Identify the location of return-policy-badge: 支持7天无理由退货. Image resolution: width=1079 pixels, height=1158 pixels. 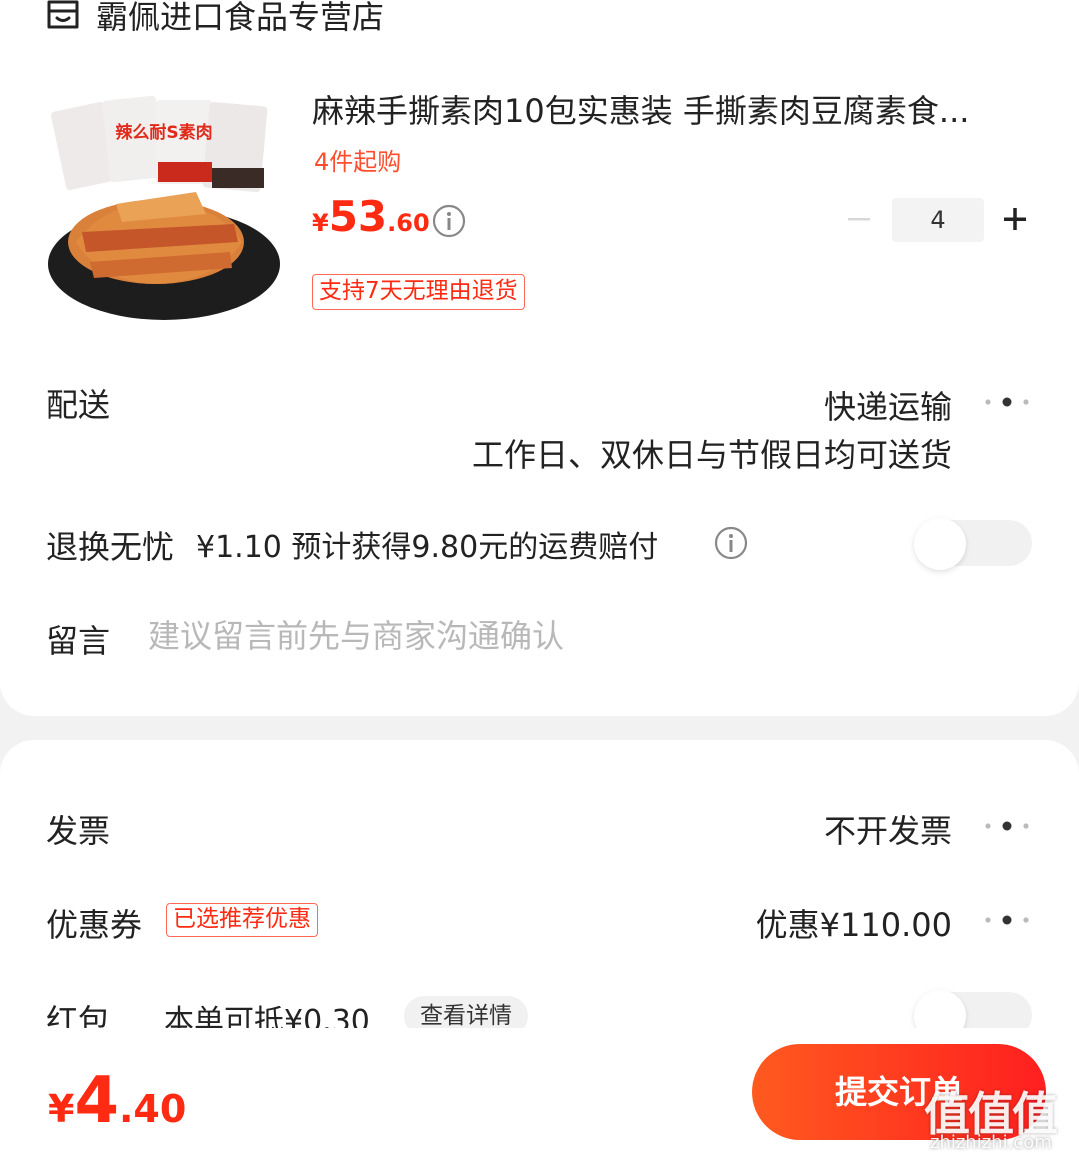
(418, 292).